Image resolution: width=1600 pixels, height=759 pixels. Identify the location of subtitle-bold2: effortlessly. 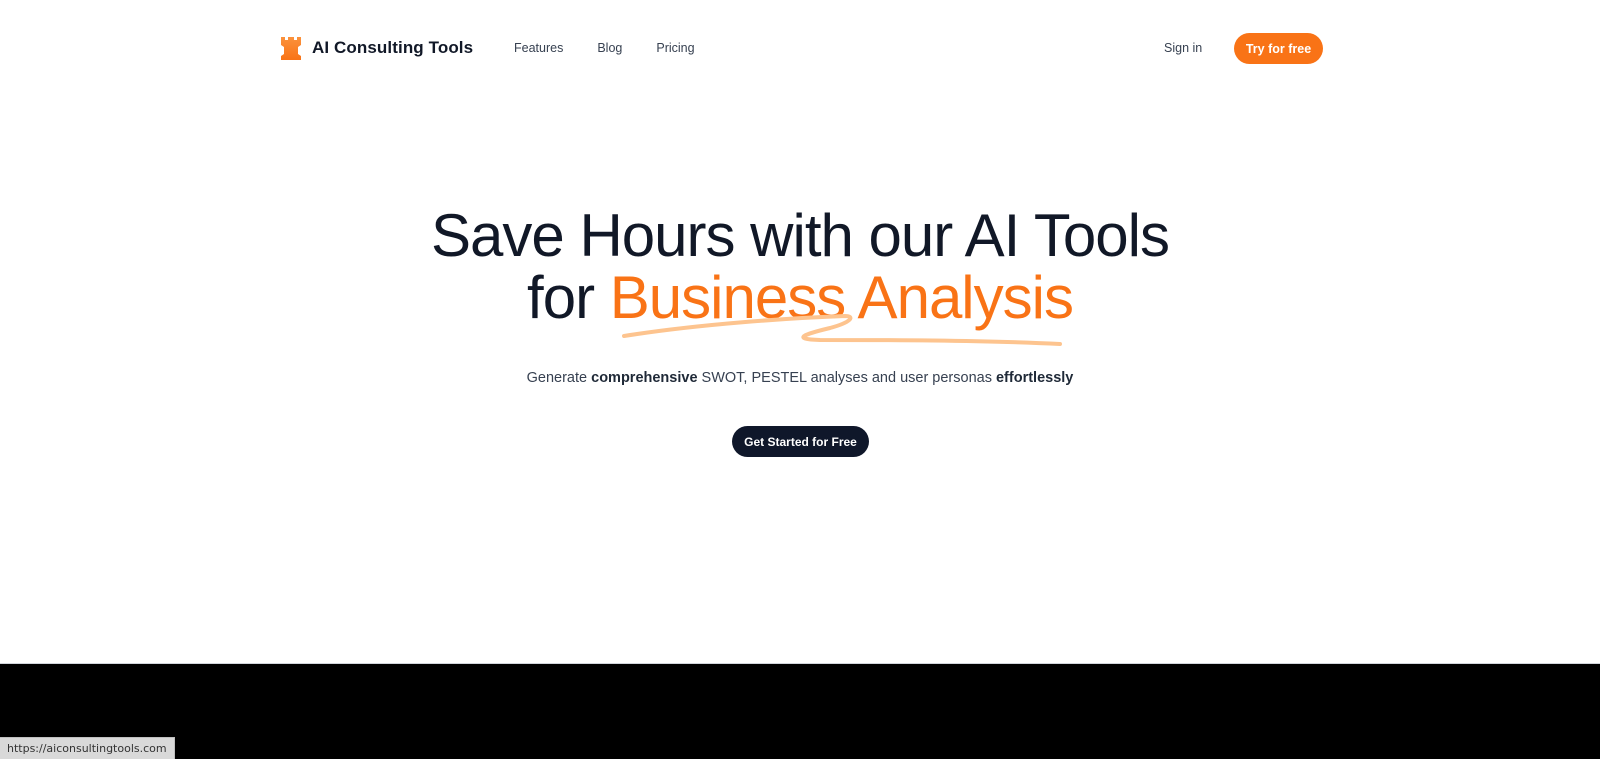
(1034, 378).